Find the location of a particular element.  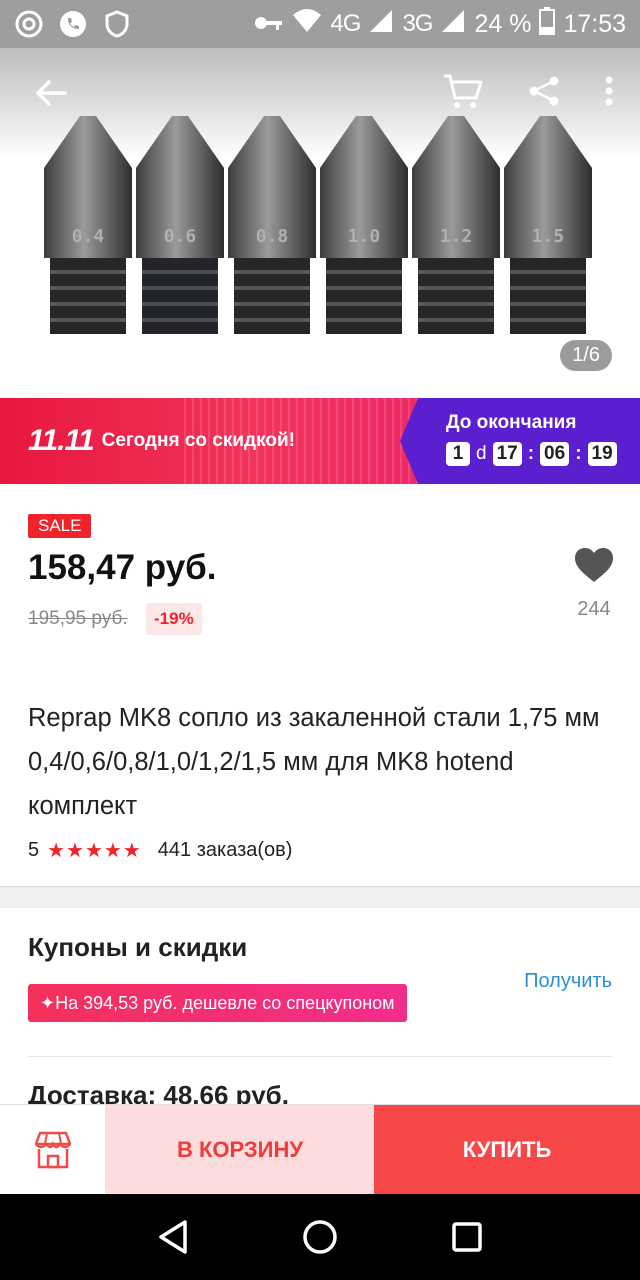

battery-icon is located at coordinates (547, 24).